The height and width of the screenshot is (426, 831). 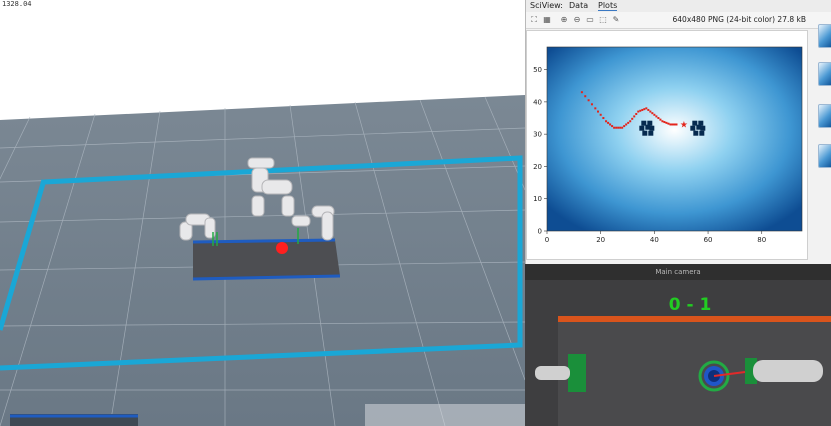 What do you see at coordinates (564, 20) in the screenshot?
I see `zoom-in-icon: ⊕` at bounding box center [564, 20].